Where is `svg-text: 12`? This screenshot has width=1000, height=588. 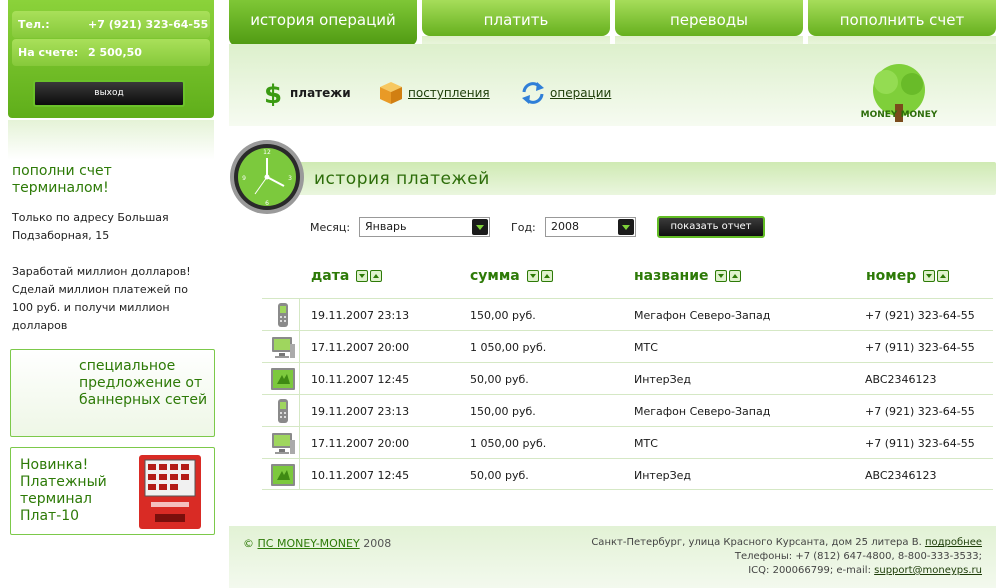 svg-text: 12 is located at coordinates (267, 152).